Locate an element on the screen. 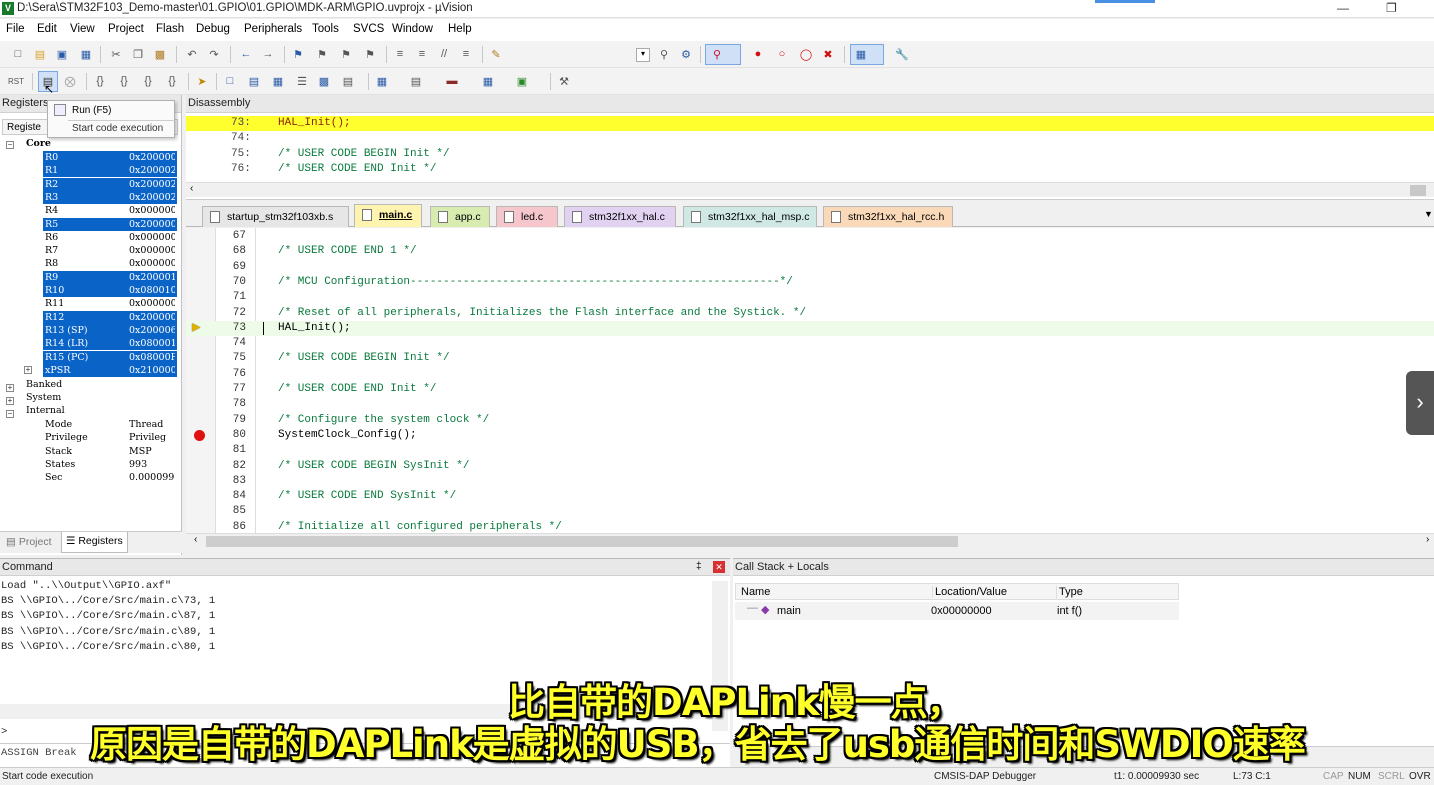 The image size is (1434, 785). disassembly-line: 73: HAL_Init(); is located at coordinates (810, 123).